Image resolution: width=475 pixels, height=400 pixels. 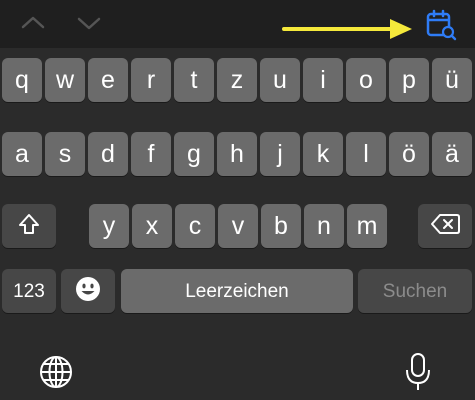 I want to click on calendar-search-icon, so click(x=441, y=25).